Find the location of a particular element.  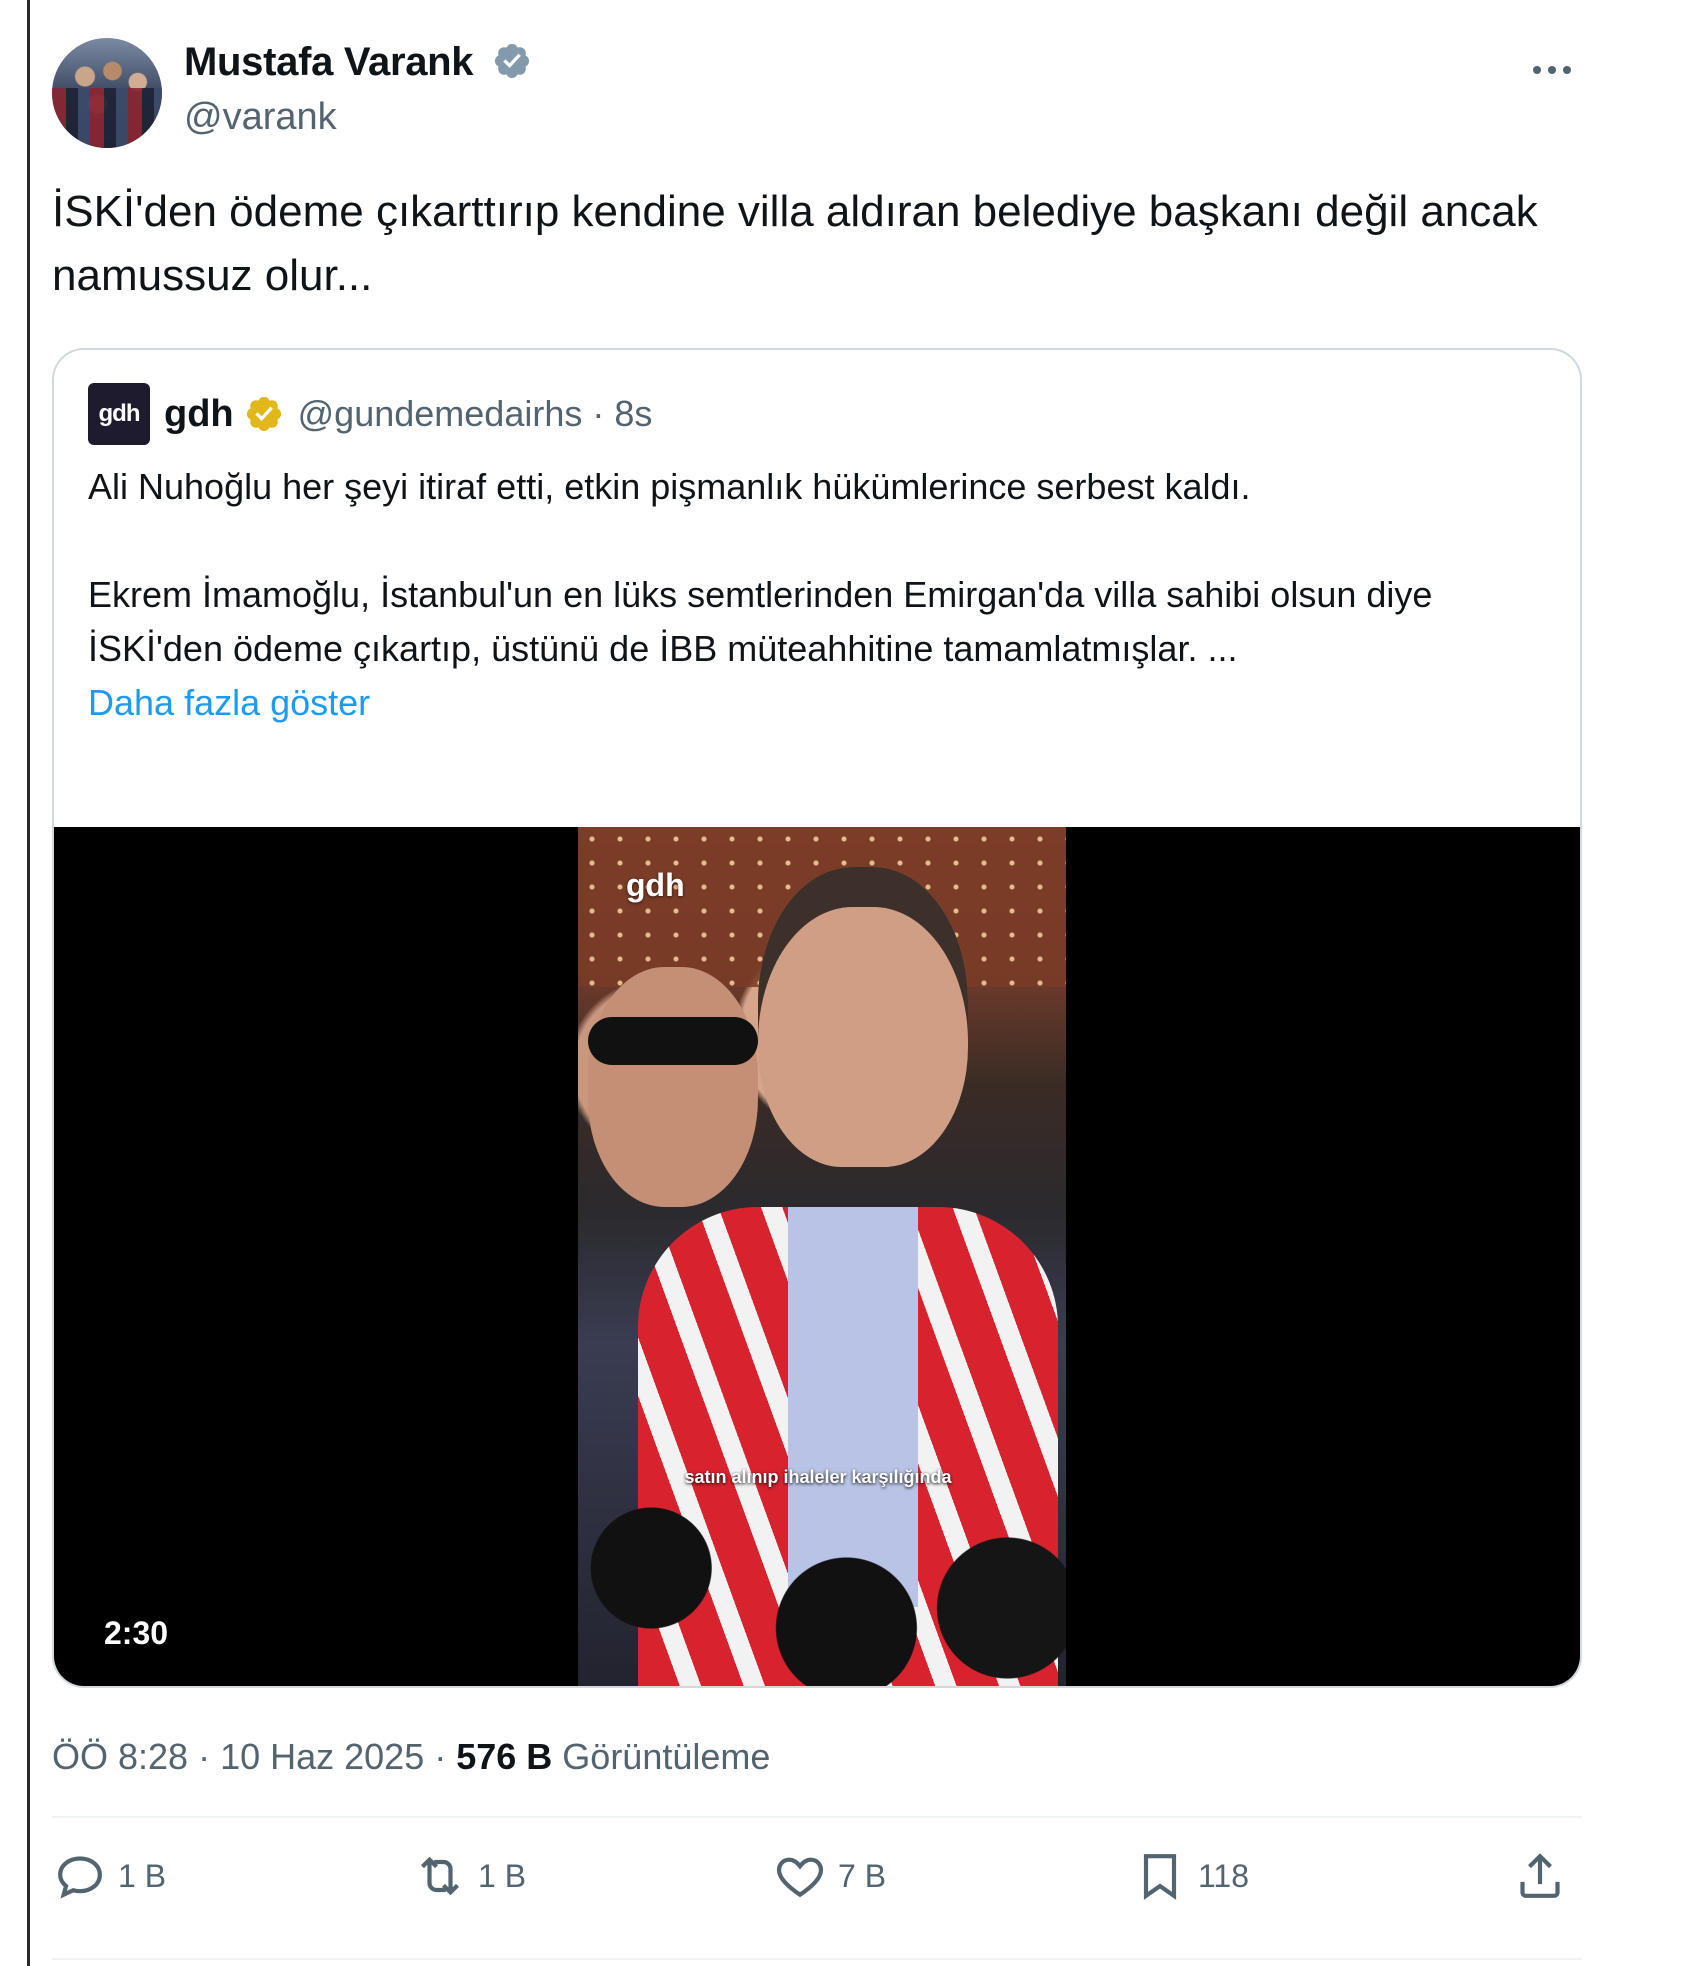

divider is located at coordinates (817, 1817).